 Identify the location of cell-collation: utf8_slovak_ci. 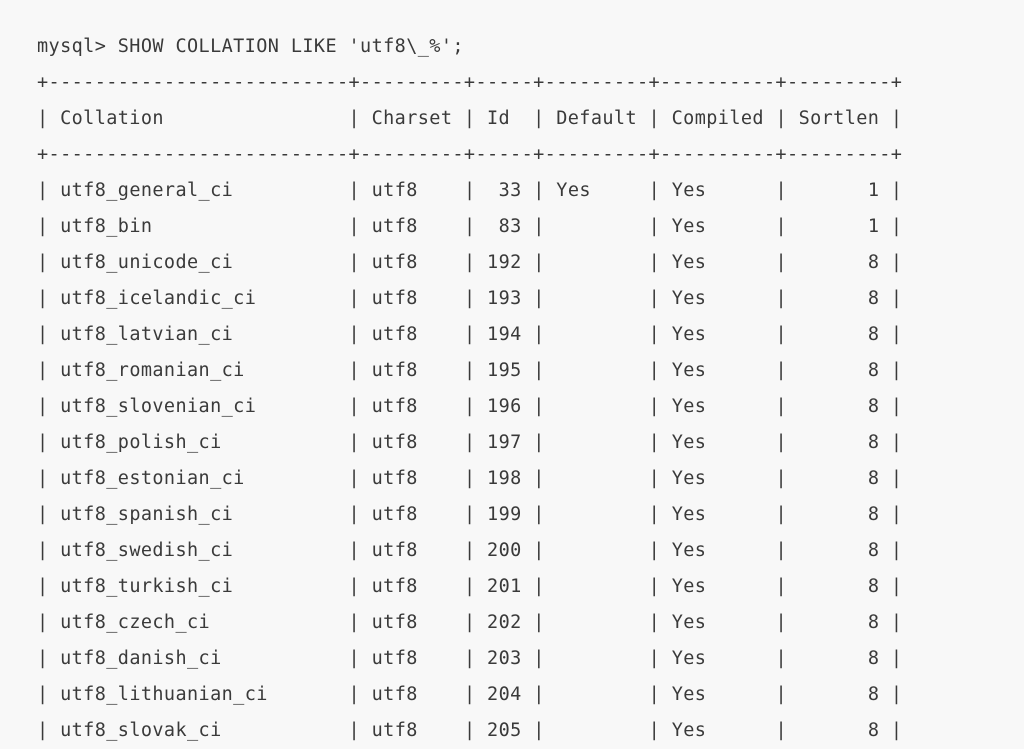
(141, 730).